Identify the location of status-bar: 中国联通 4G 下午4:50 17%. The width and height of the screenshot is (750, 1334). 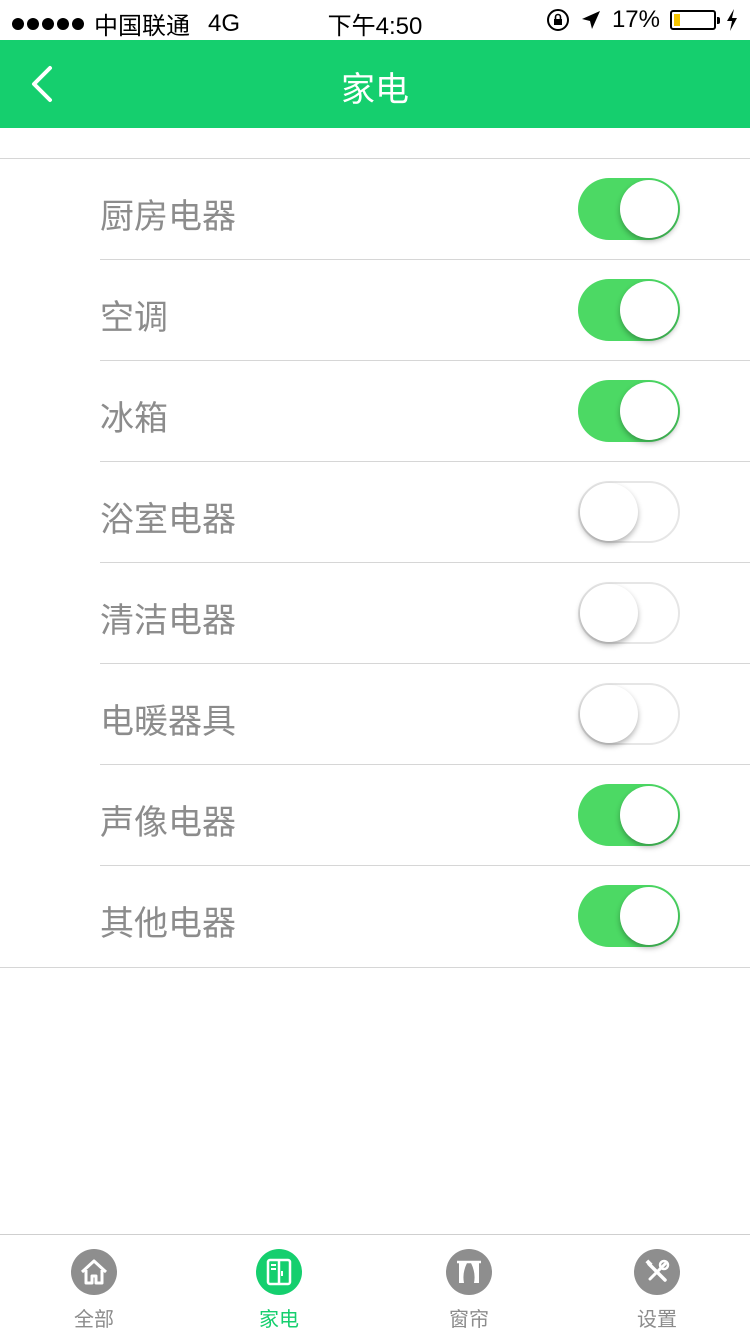
(375, 20).